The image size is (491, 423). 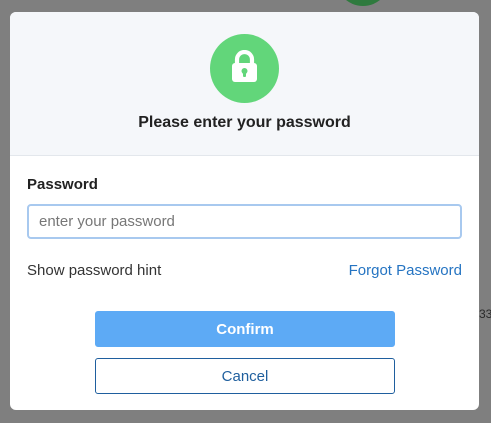 What do you see at coordinates (485, 314) in the screenshot?
I see `backdrop-partial-text: 33` at bounding box center [485, 314].